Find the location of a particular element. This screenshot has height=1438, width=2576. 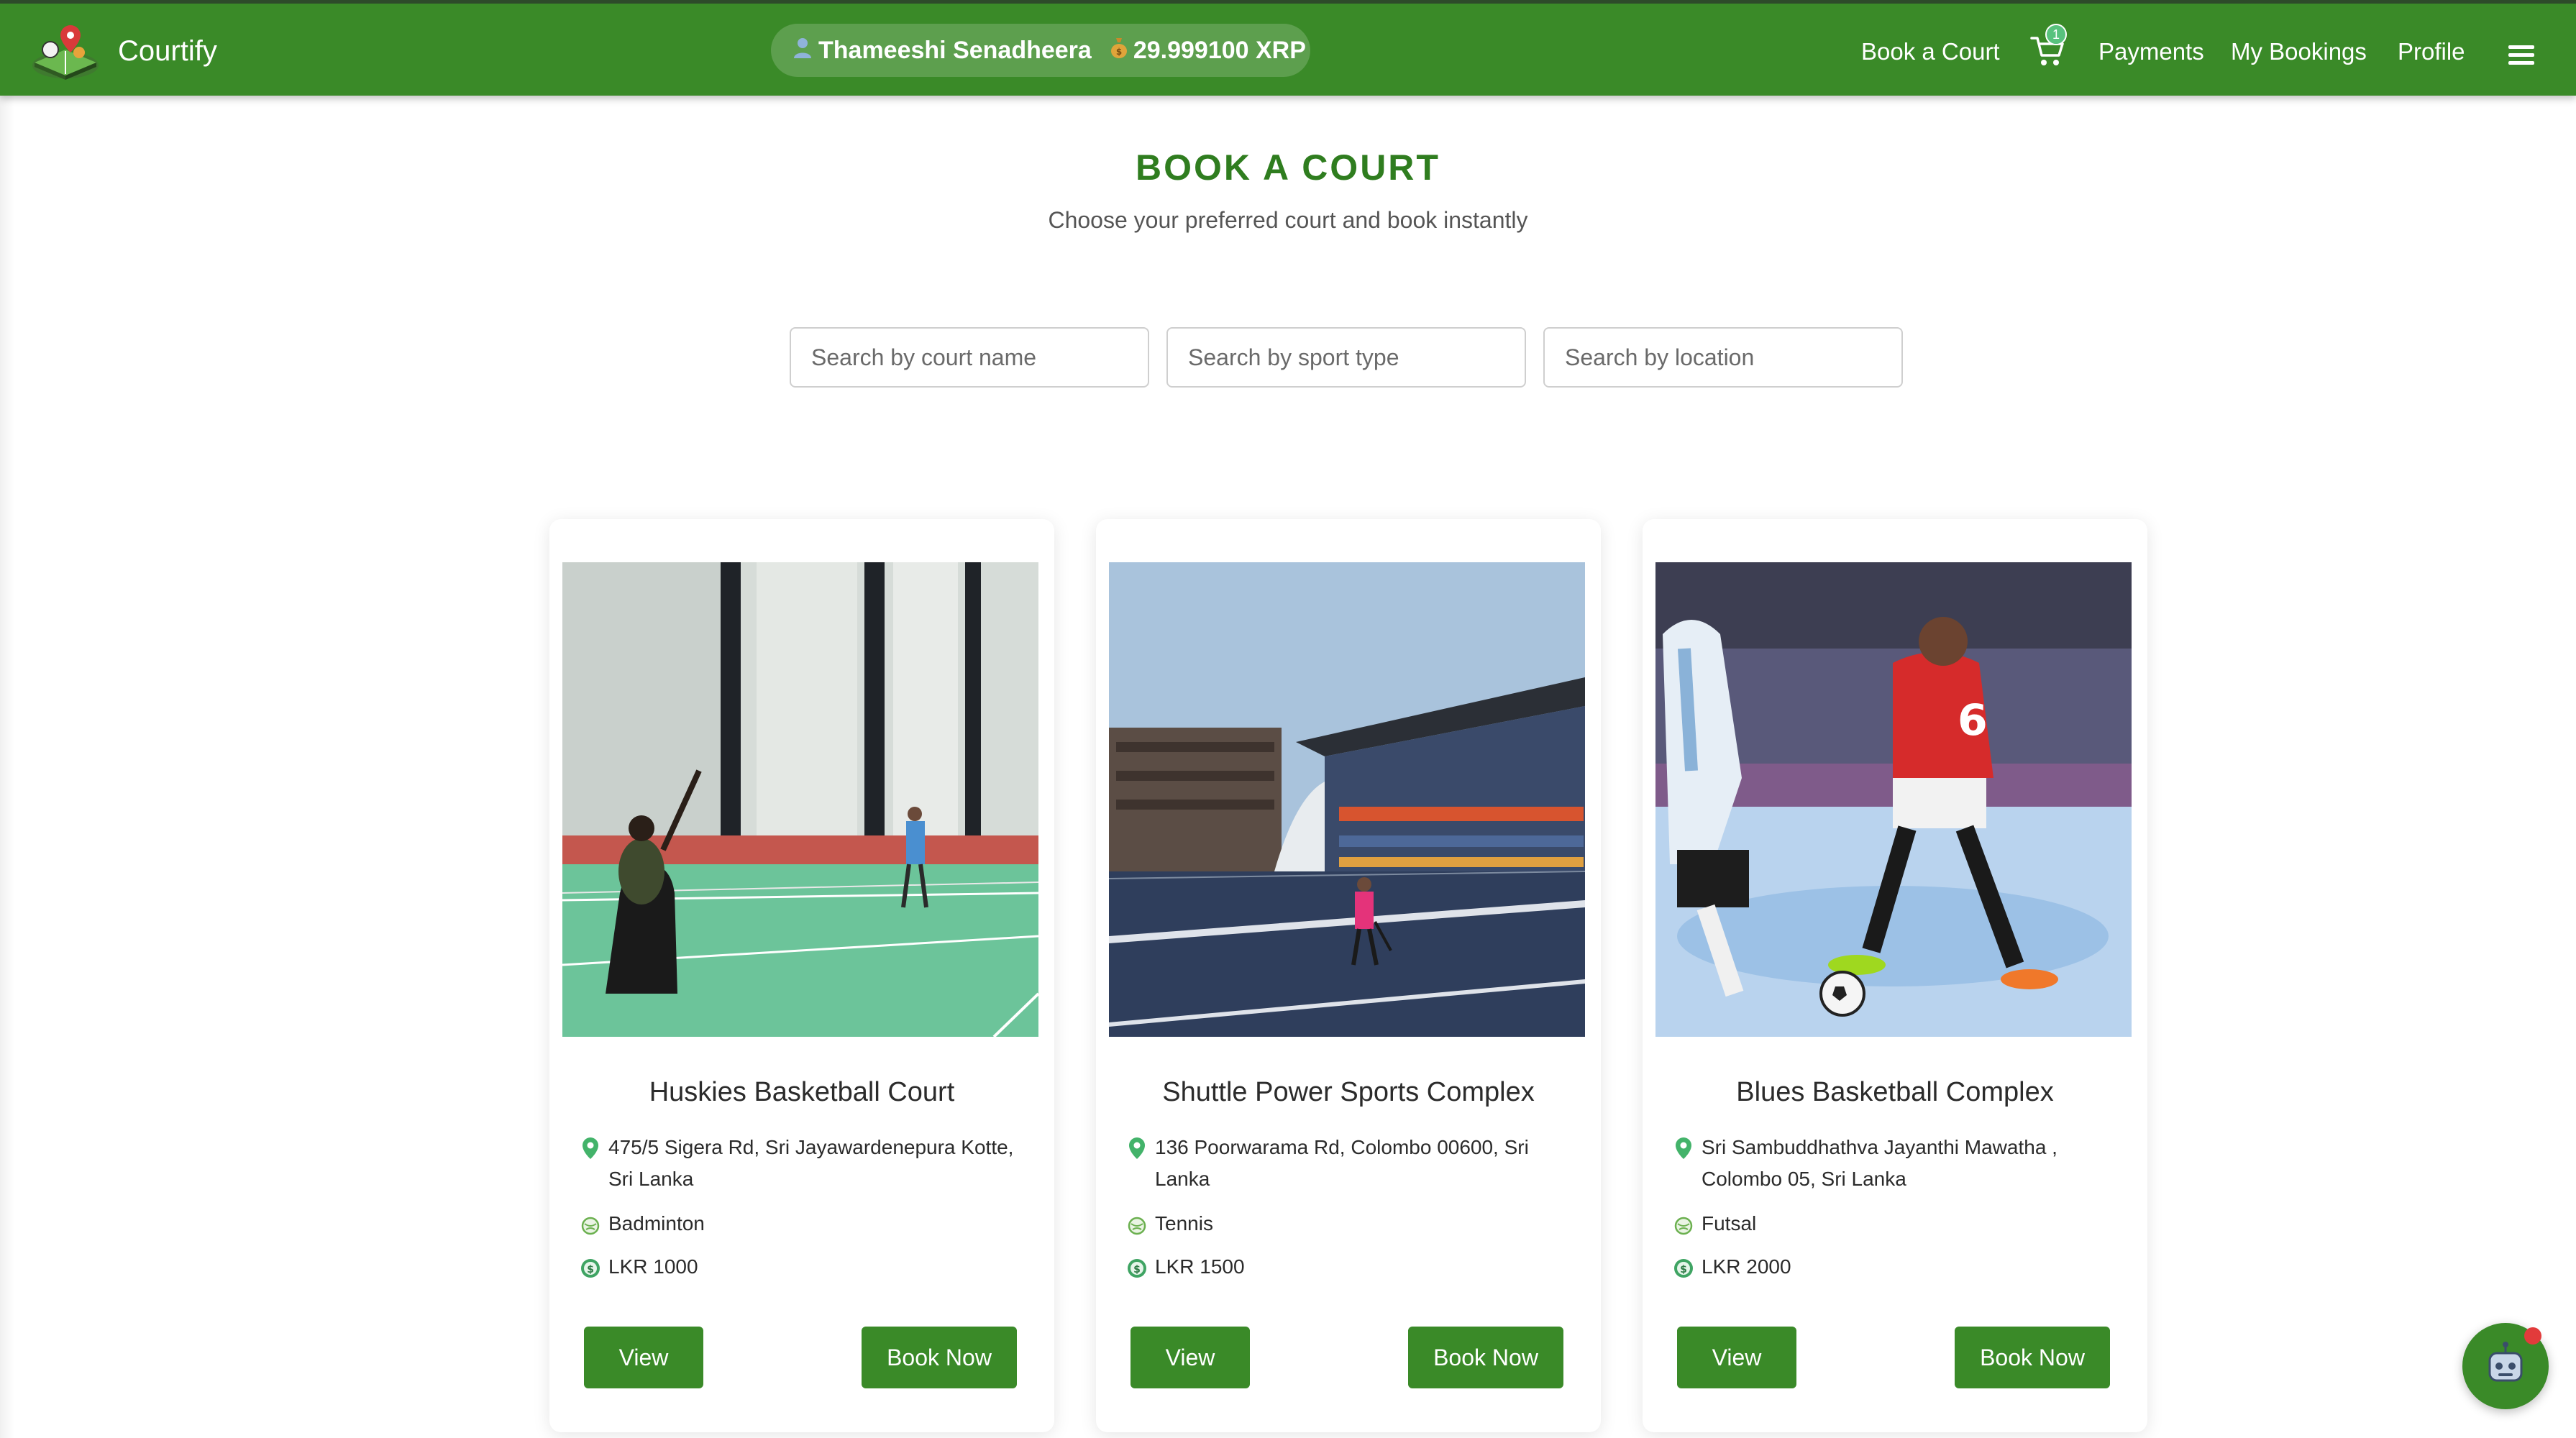

search-location-input is located at coordinates (1723, 357).